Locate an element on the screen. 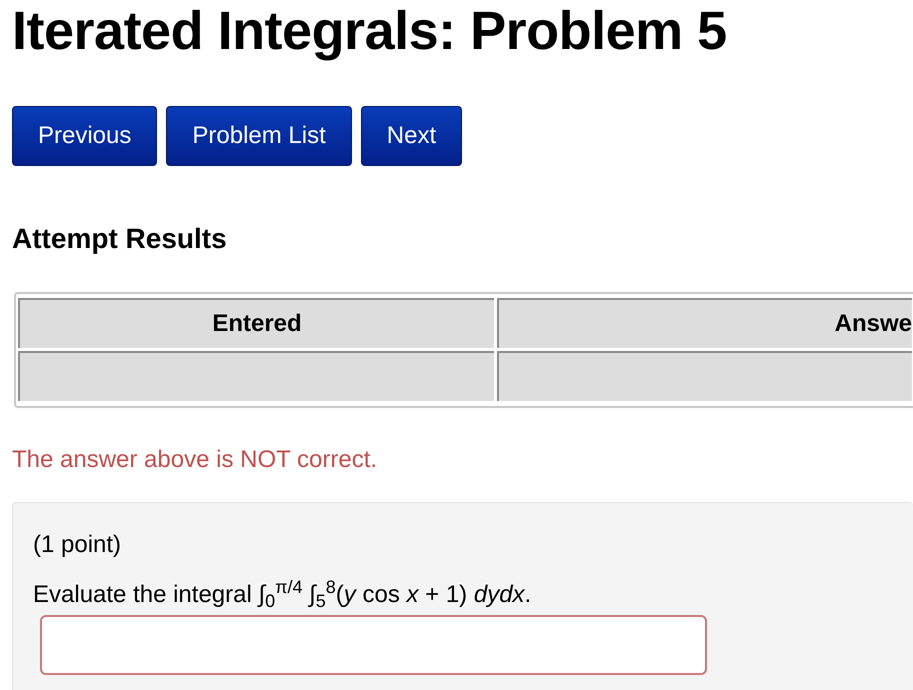 This screenshot has height=690, width=913. column-header: Answe is located at coordinates (704, 323).